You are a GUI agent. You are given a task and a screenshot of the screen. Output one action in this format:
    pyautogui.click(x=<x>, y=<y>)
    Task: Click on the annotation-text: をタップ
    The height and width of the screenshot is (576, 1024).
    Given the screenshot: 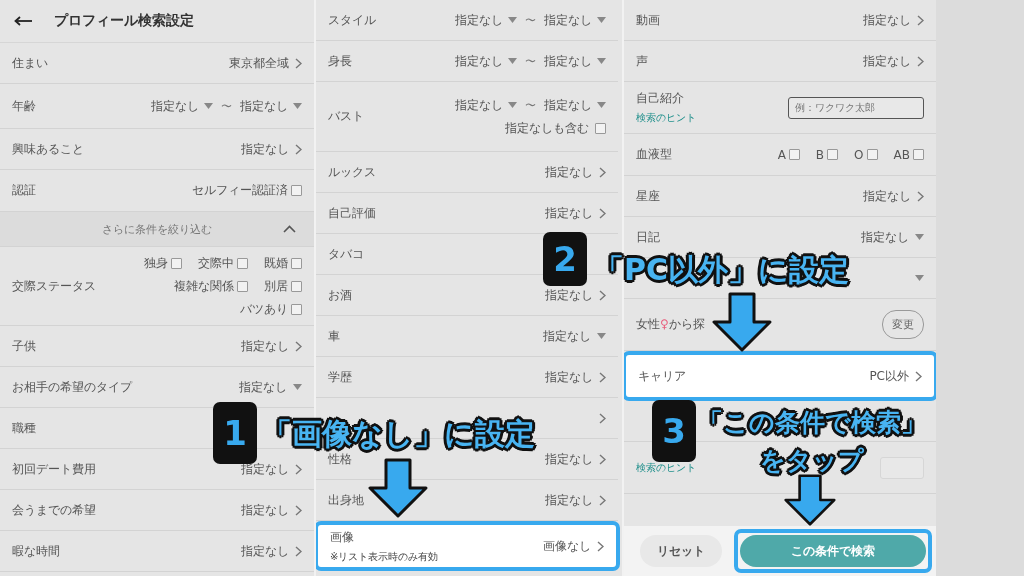 What is the action you would take?
    pyautogui.click(x=812, y=461)
    